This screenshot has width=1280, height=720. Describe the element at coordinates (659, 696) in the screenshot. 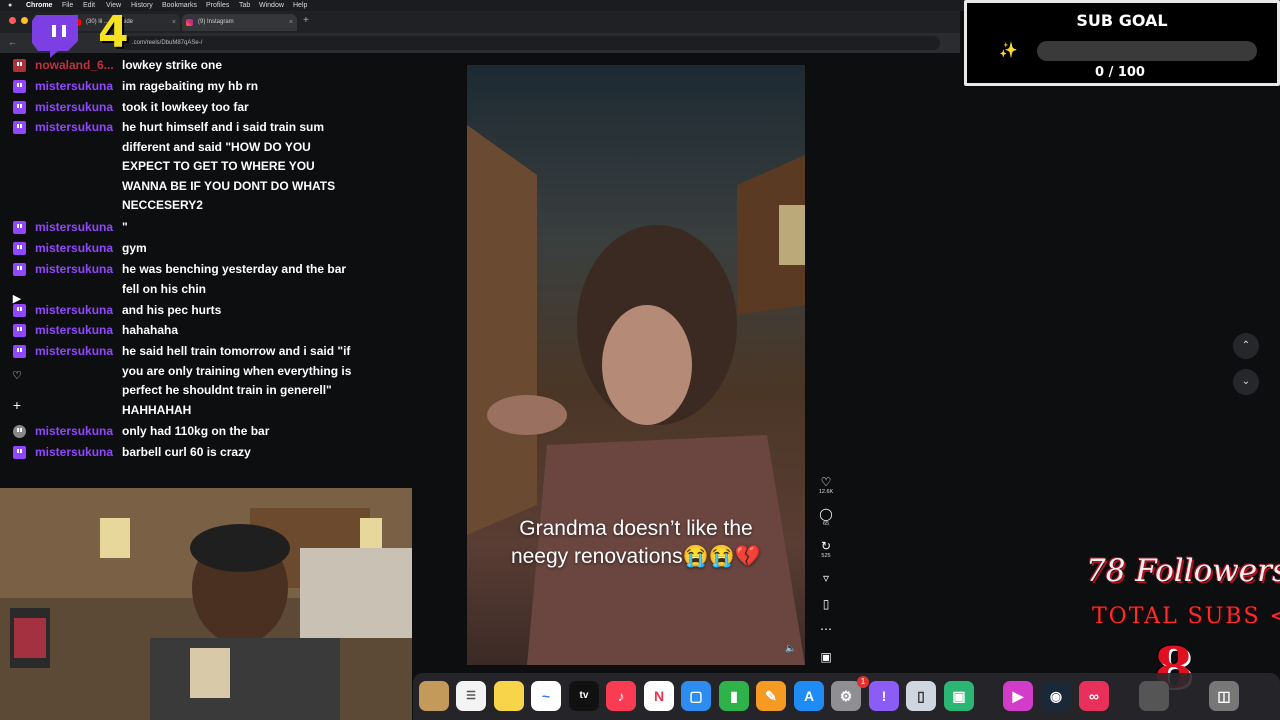

I see `news-icon: N` at that location.